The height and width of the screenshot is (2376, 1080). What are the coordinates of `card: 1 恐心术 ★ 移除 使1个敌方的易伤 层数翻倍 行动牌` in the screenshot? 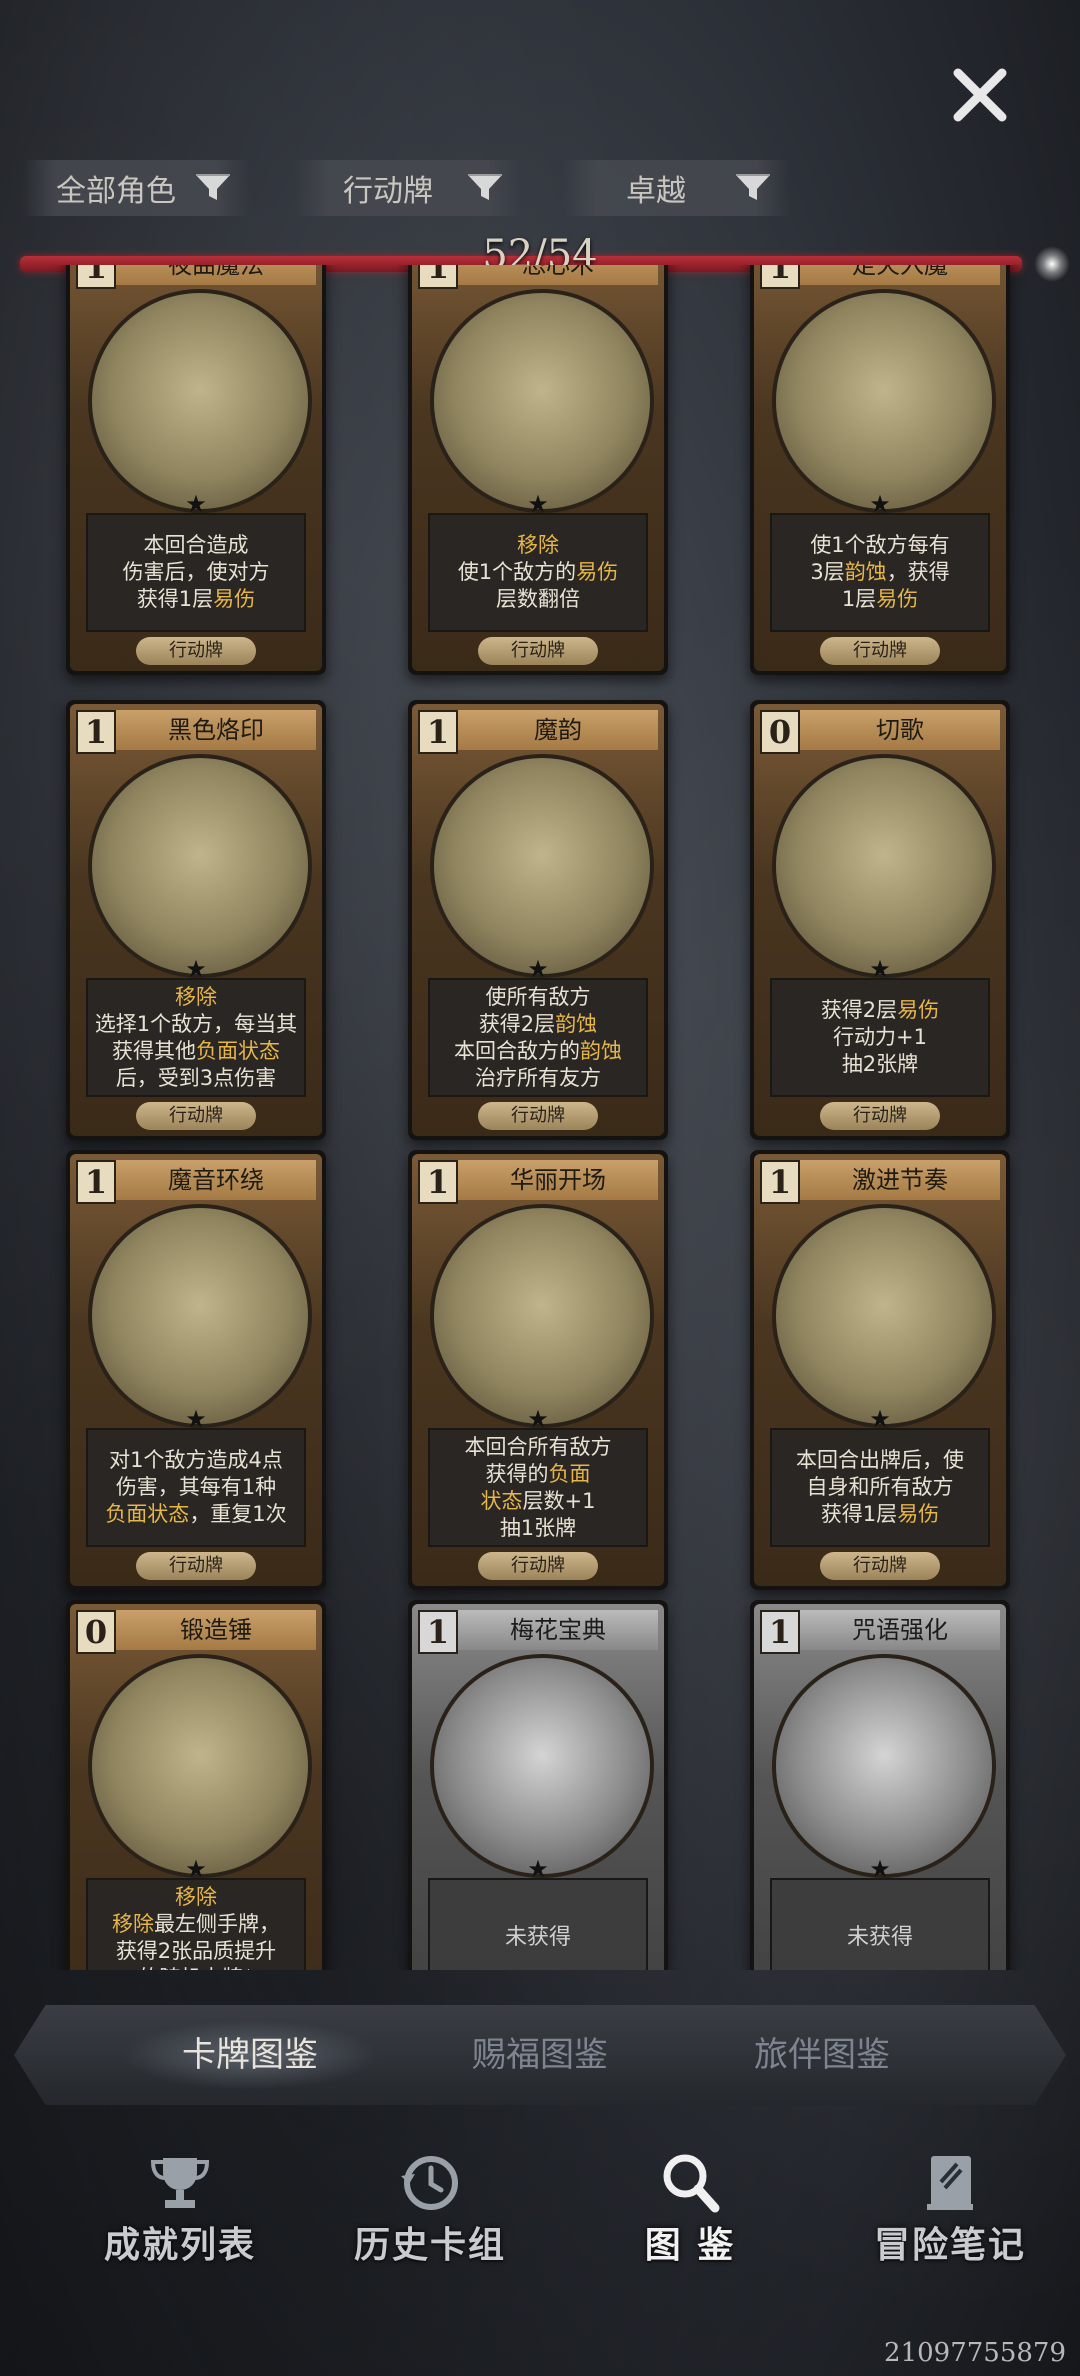 It's located at (538, 470).